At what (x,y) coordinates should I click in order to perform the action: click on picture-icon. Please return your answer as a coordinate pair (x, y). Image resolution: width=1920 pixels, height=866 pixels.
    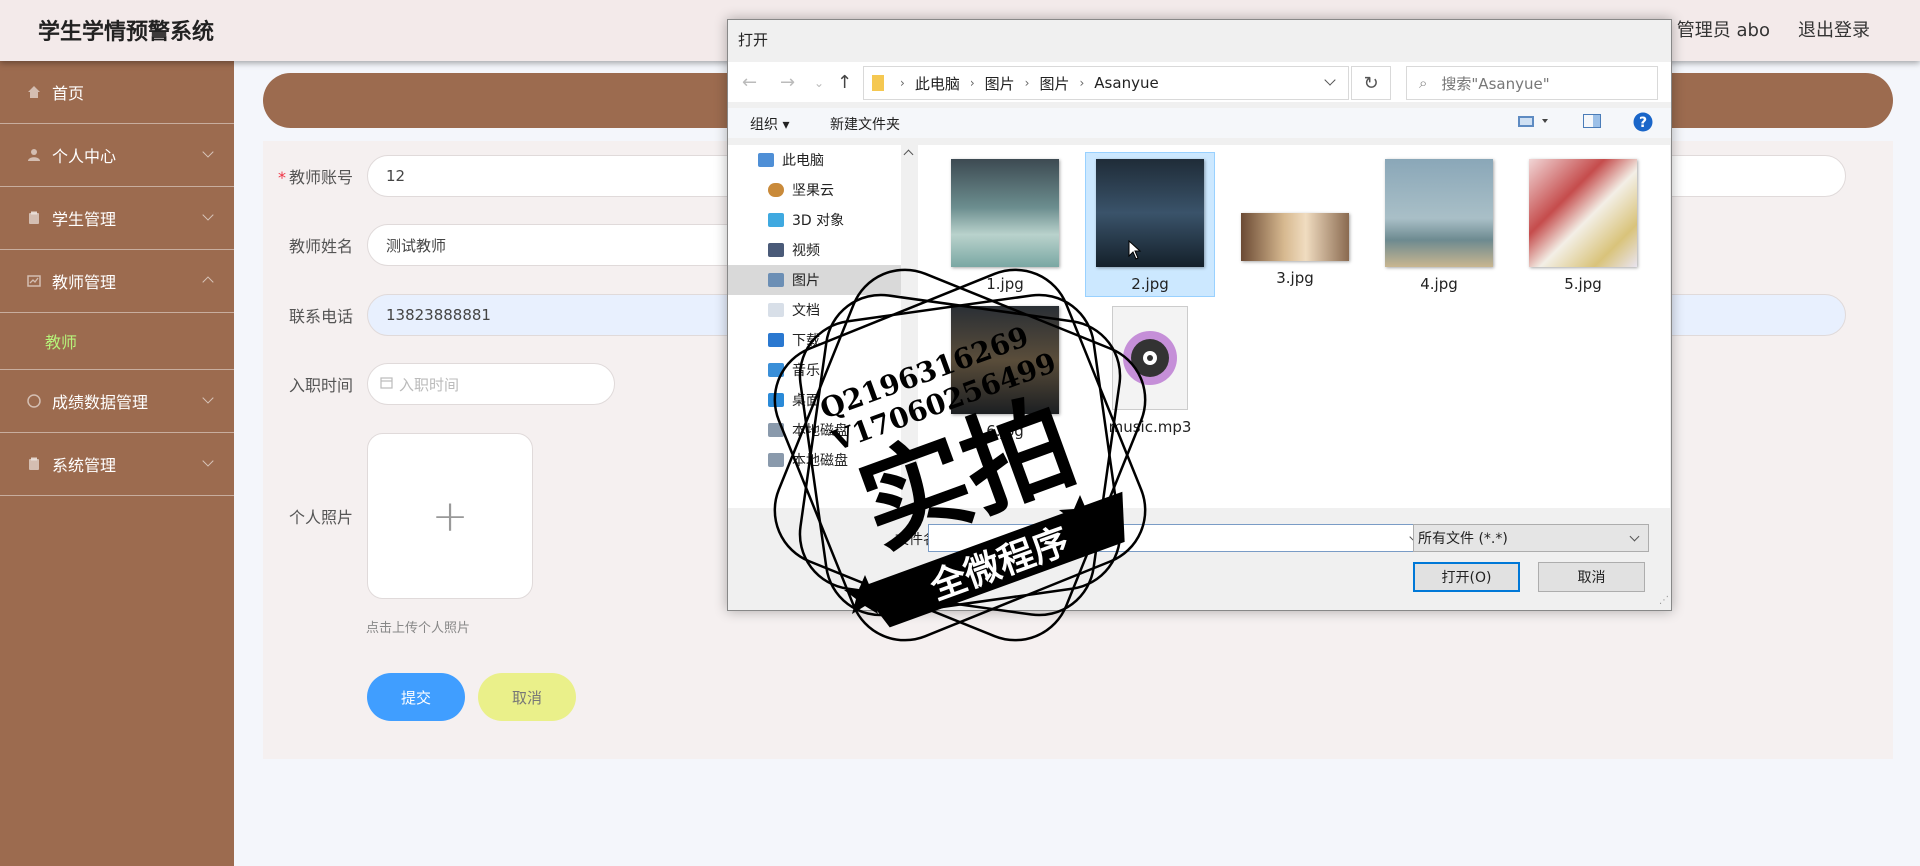
    Looking at the image, I should click on (776, 280).